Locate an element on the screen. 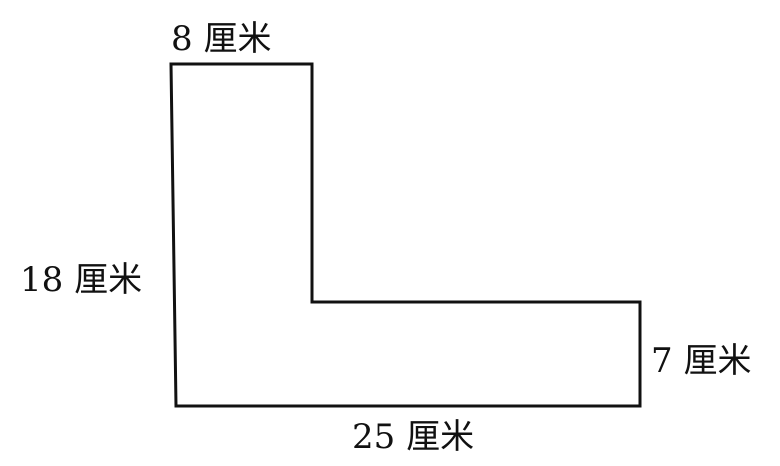 The width and height of the screenshot is (780, 466). bottom-dimension-label: 25 厘米 is located at coordinates (413, 437).